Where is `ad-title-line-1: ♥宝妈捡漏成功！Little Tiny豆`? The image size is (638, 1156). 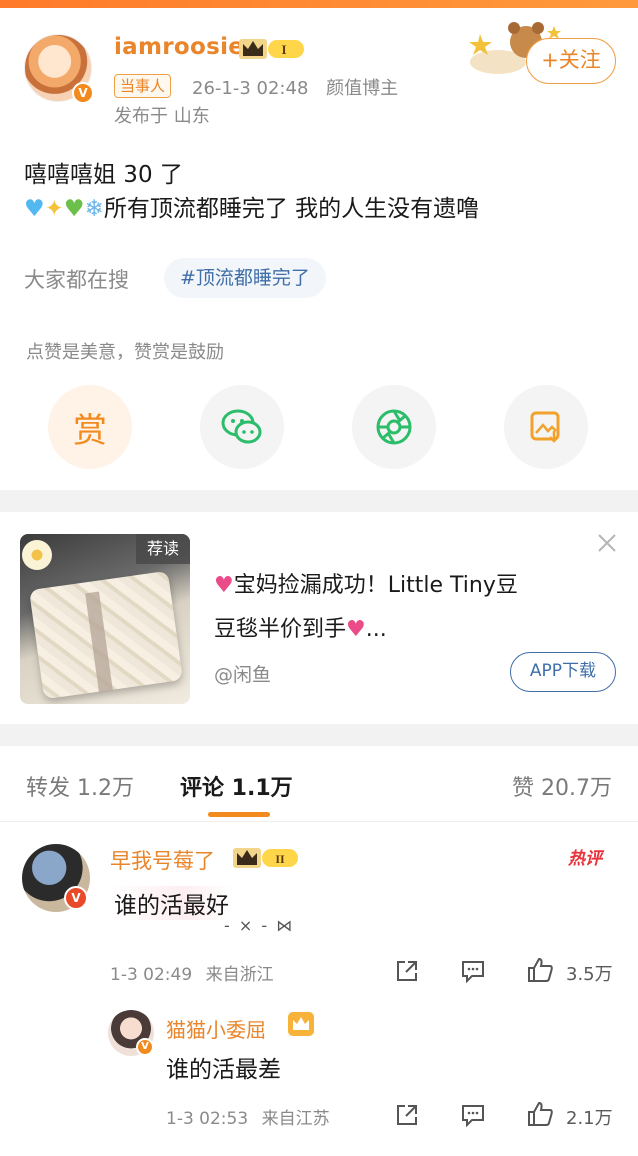
ad-title-line-1: ♥宝妈捡漏成功！Little Tiny豆 is located at coordinates (404, 586).